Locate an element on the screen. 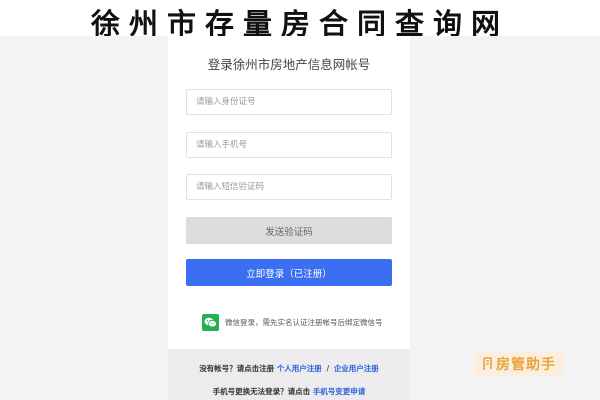 The image size is (600, 400). send-code-button: 发送验证码 is located at coordinates (289, 230).